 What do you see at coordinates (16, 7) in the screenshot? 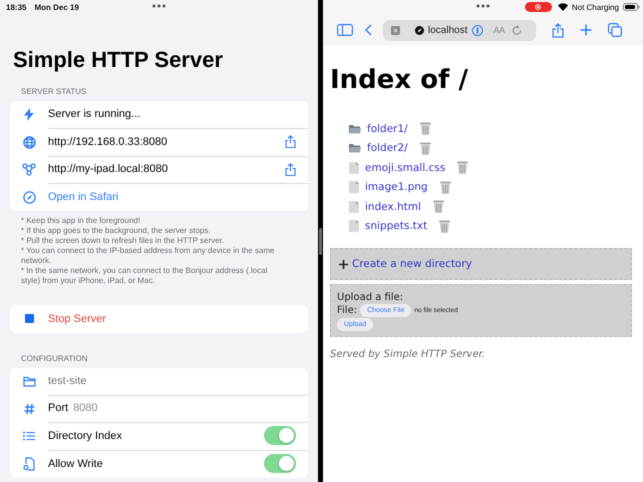
I see `status-time: 18:35` at bounding box center [16, 7].